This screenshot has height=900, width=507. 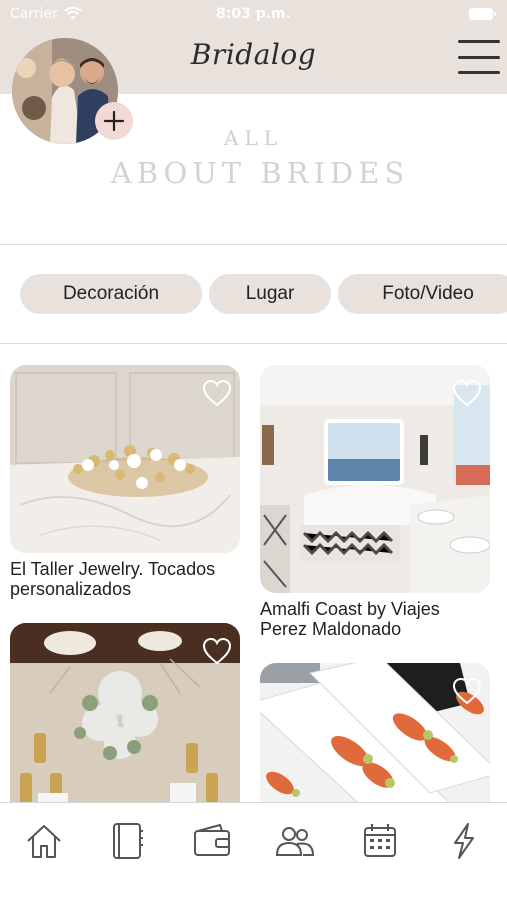 What do you see at coordinates (422, 294) in the screenshot?
I see `chip-foto-video: Foto/Video` at bounding box center [422, 294].